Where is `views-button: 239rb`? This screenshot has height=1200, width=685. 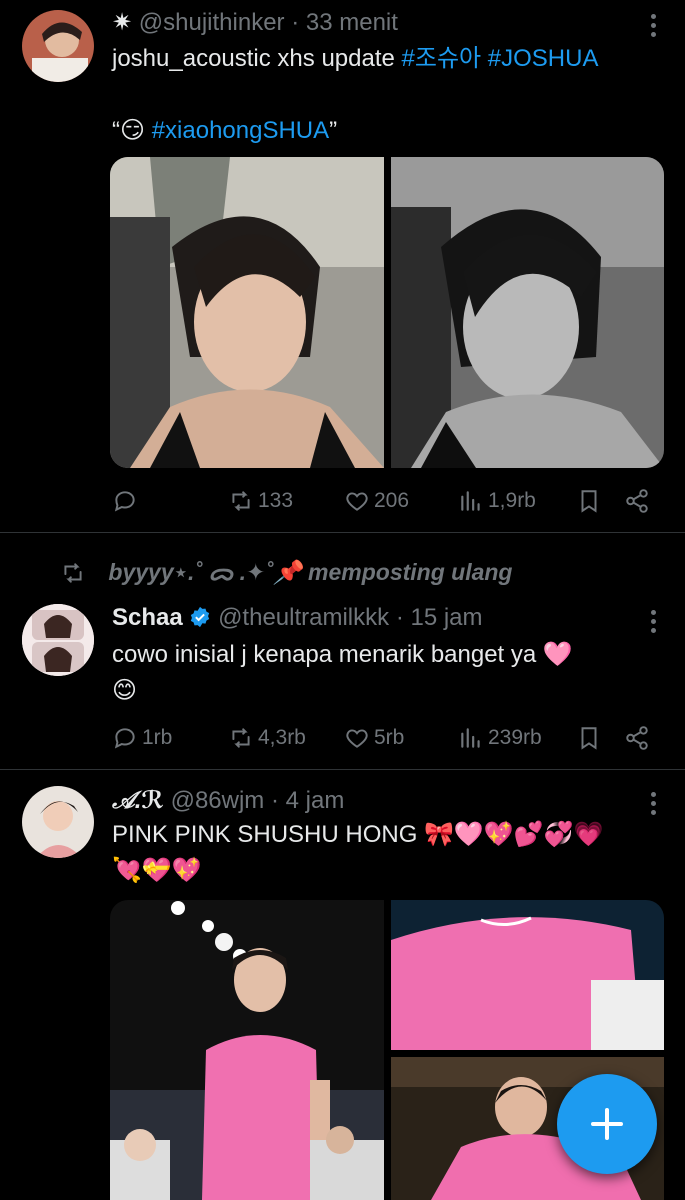 views-button: 239rb is located at coordinates (500, 738).